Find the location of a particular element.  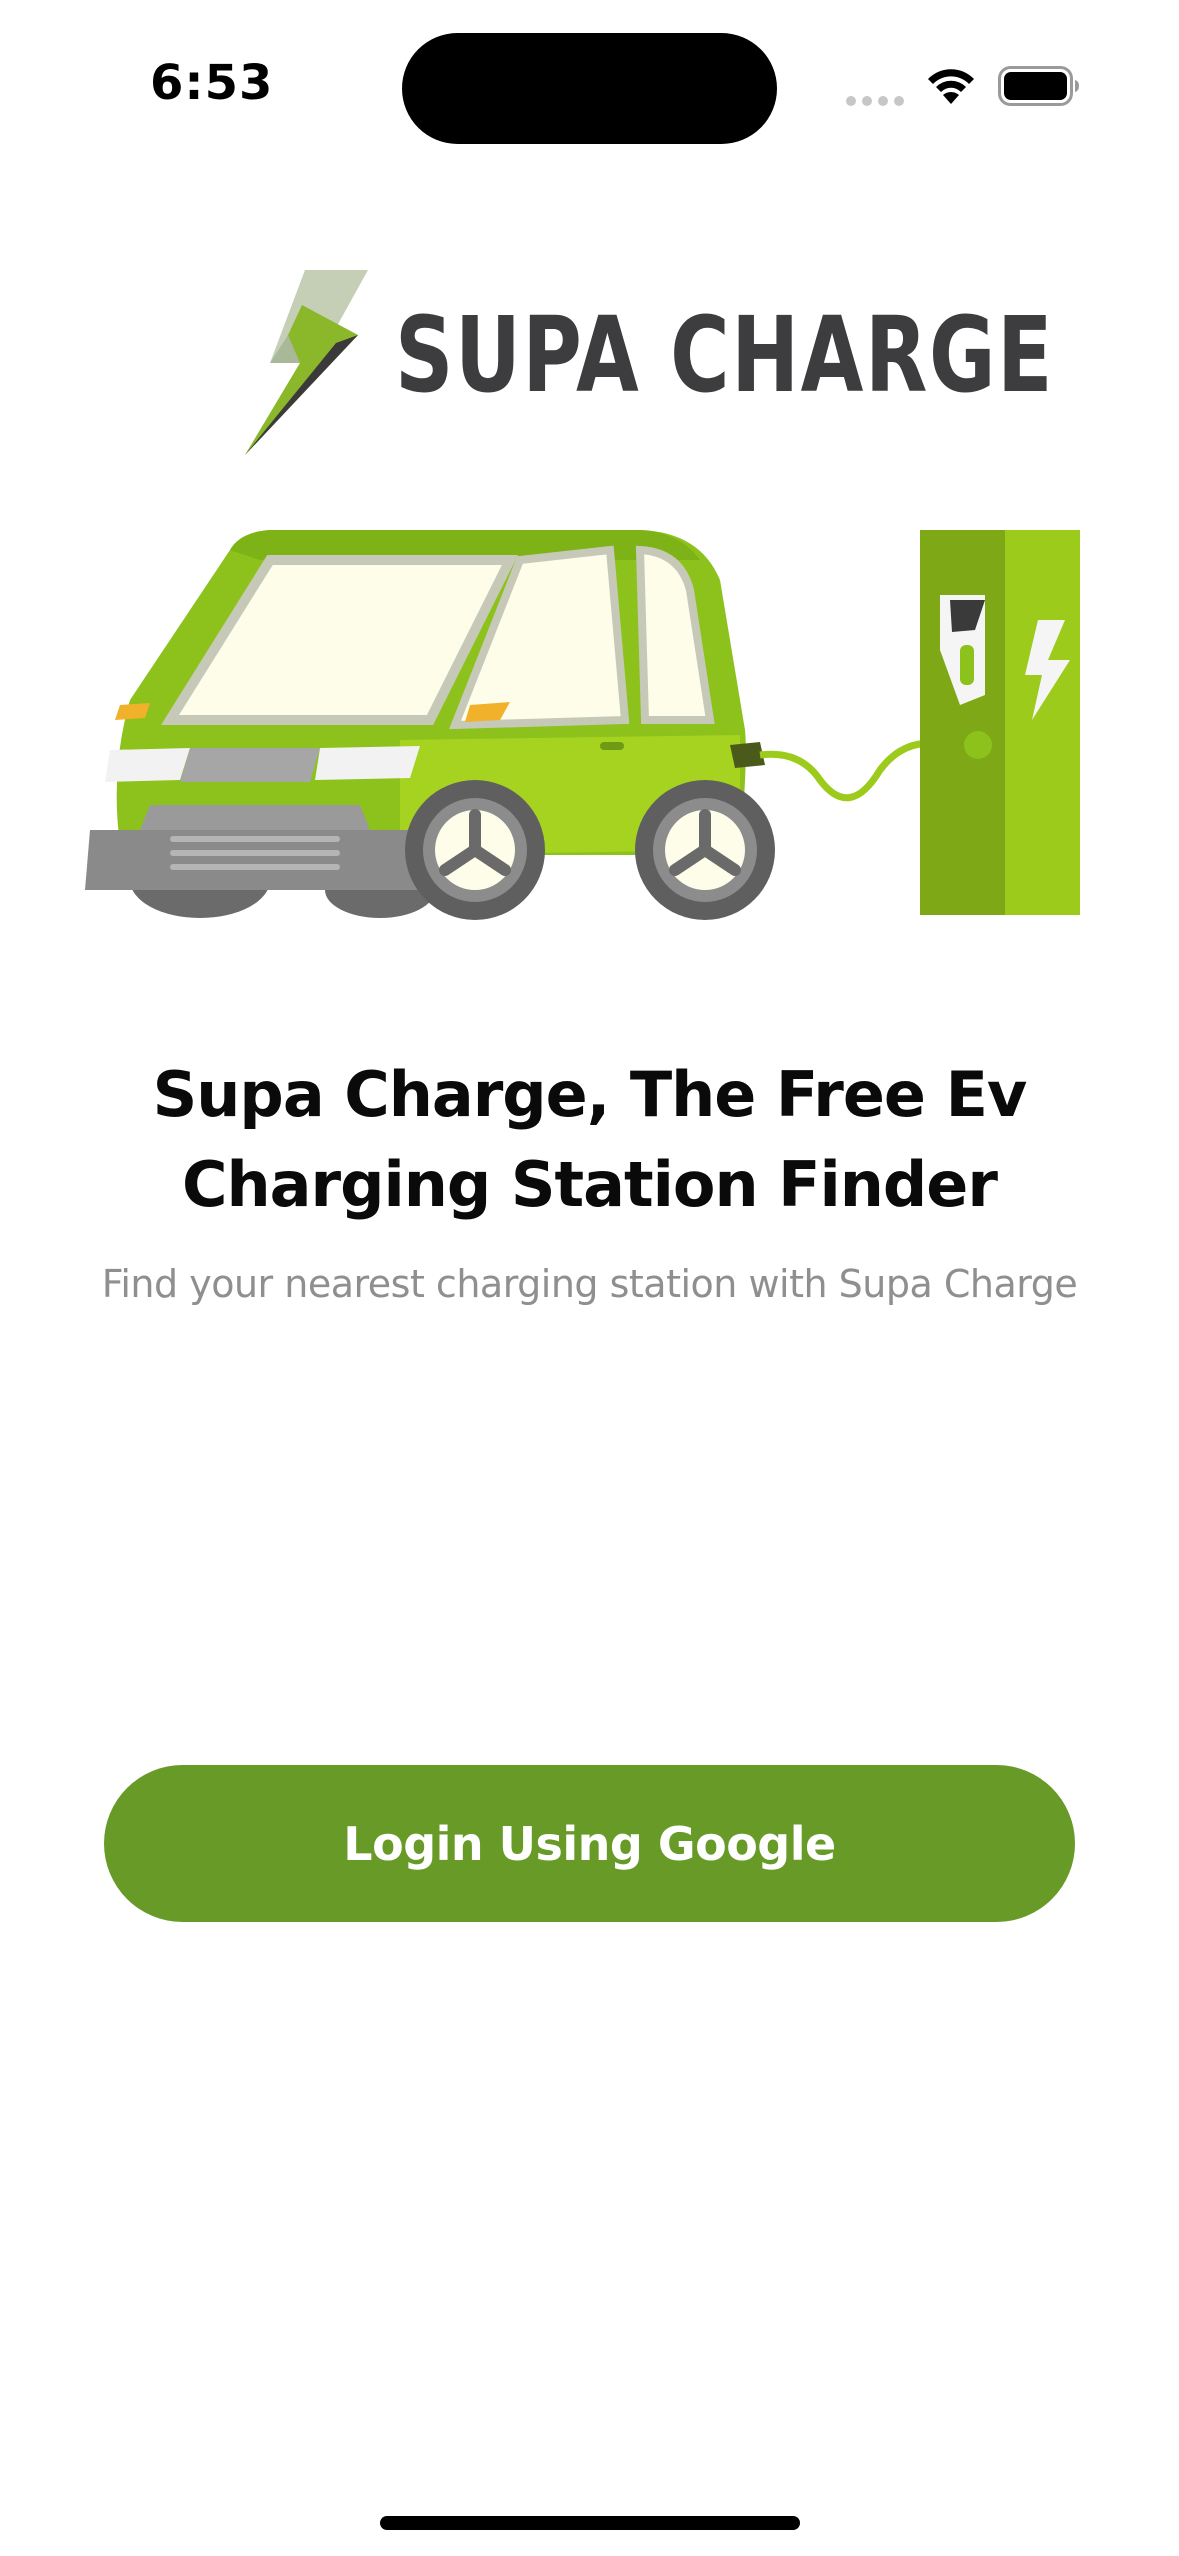

ev-car-charging-illustration is located at coordinates (582, 725).